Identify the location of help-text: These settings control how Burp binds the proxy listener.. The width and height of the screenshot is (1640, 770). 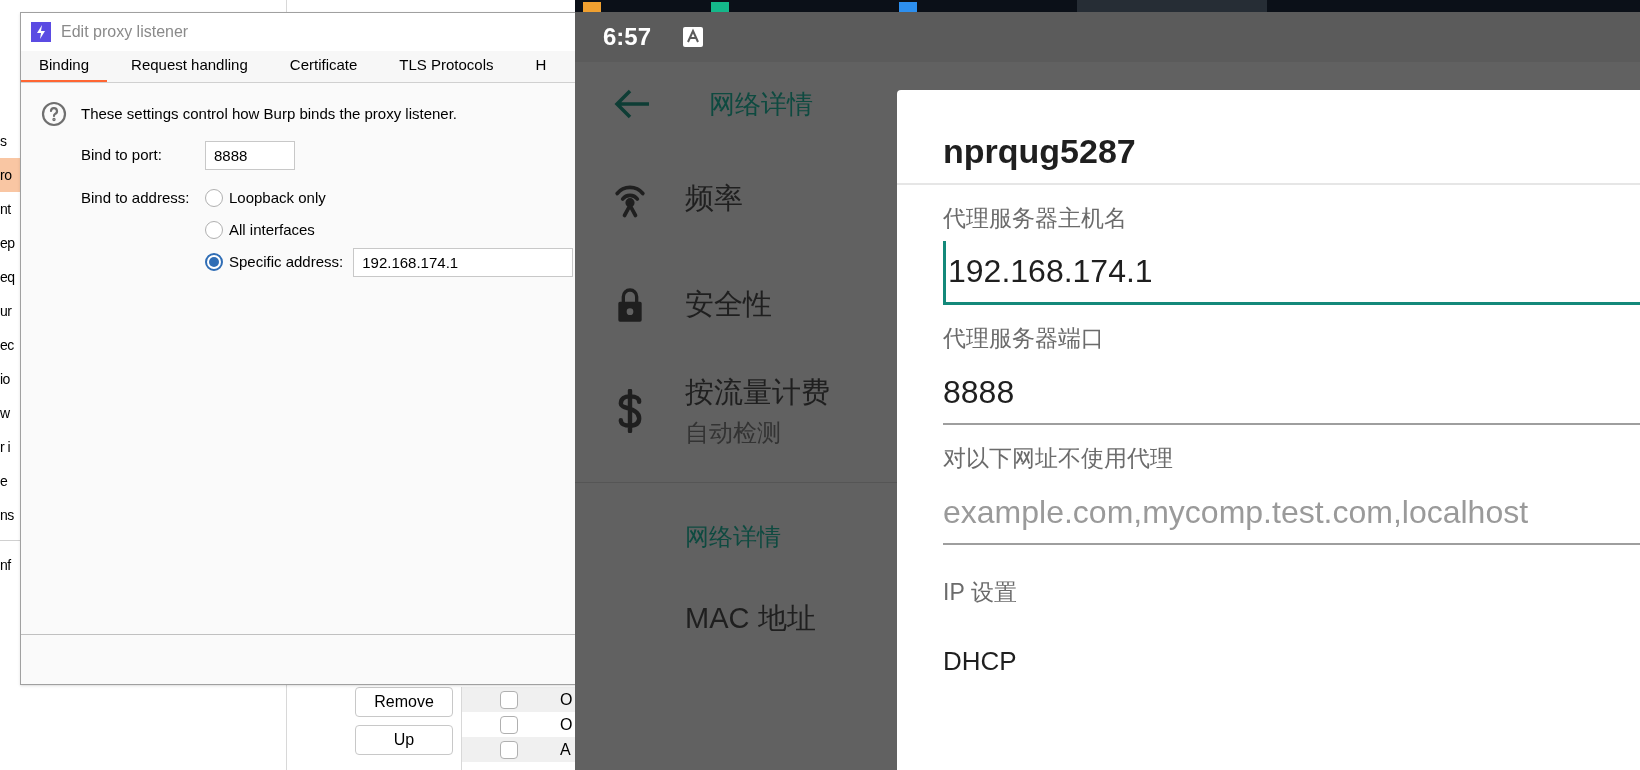
(269, 113).